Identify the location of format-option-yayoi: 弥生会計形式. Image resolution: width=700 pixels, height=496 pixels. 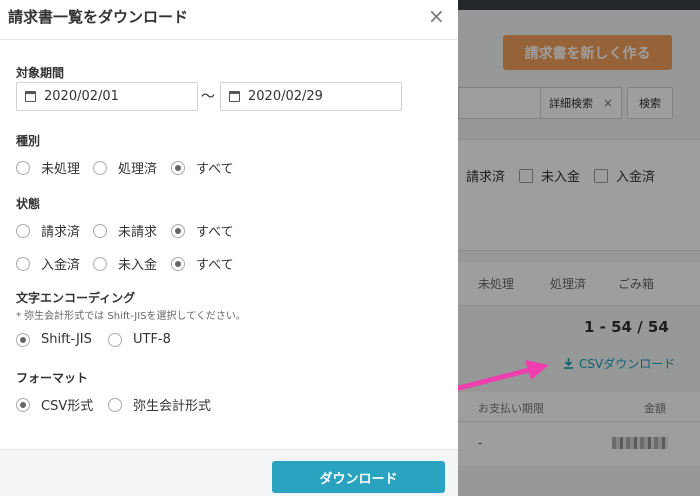
(159, 404).